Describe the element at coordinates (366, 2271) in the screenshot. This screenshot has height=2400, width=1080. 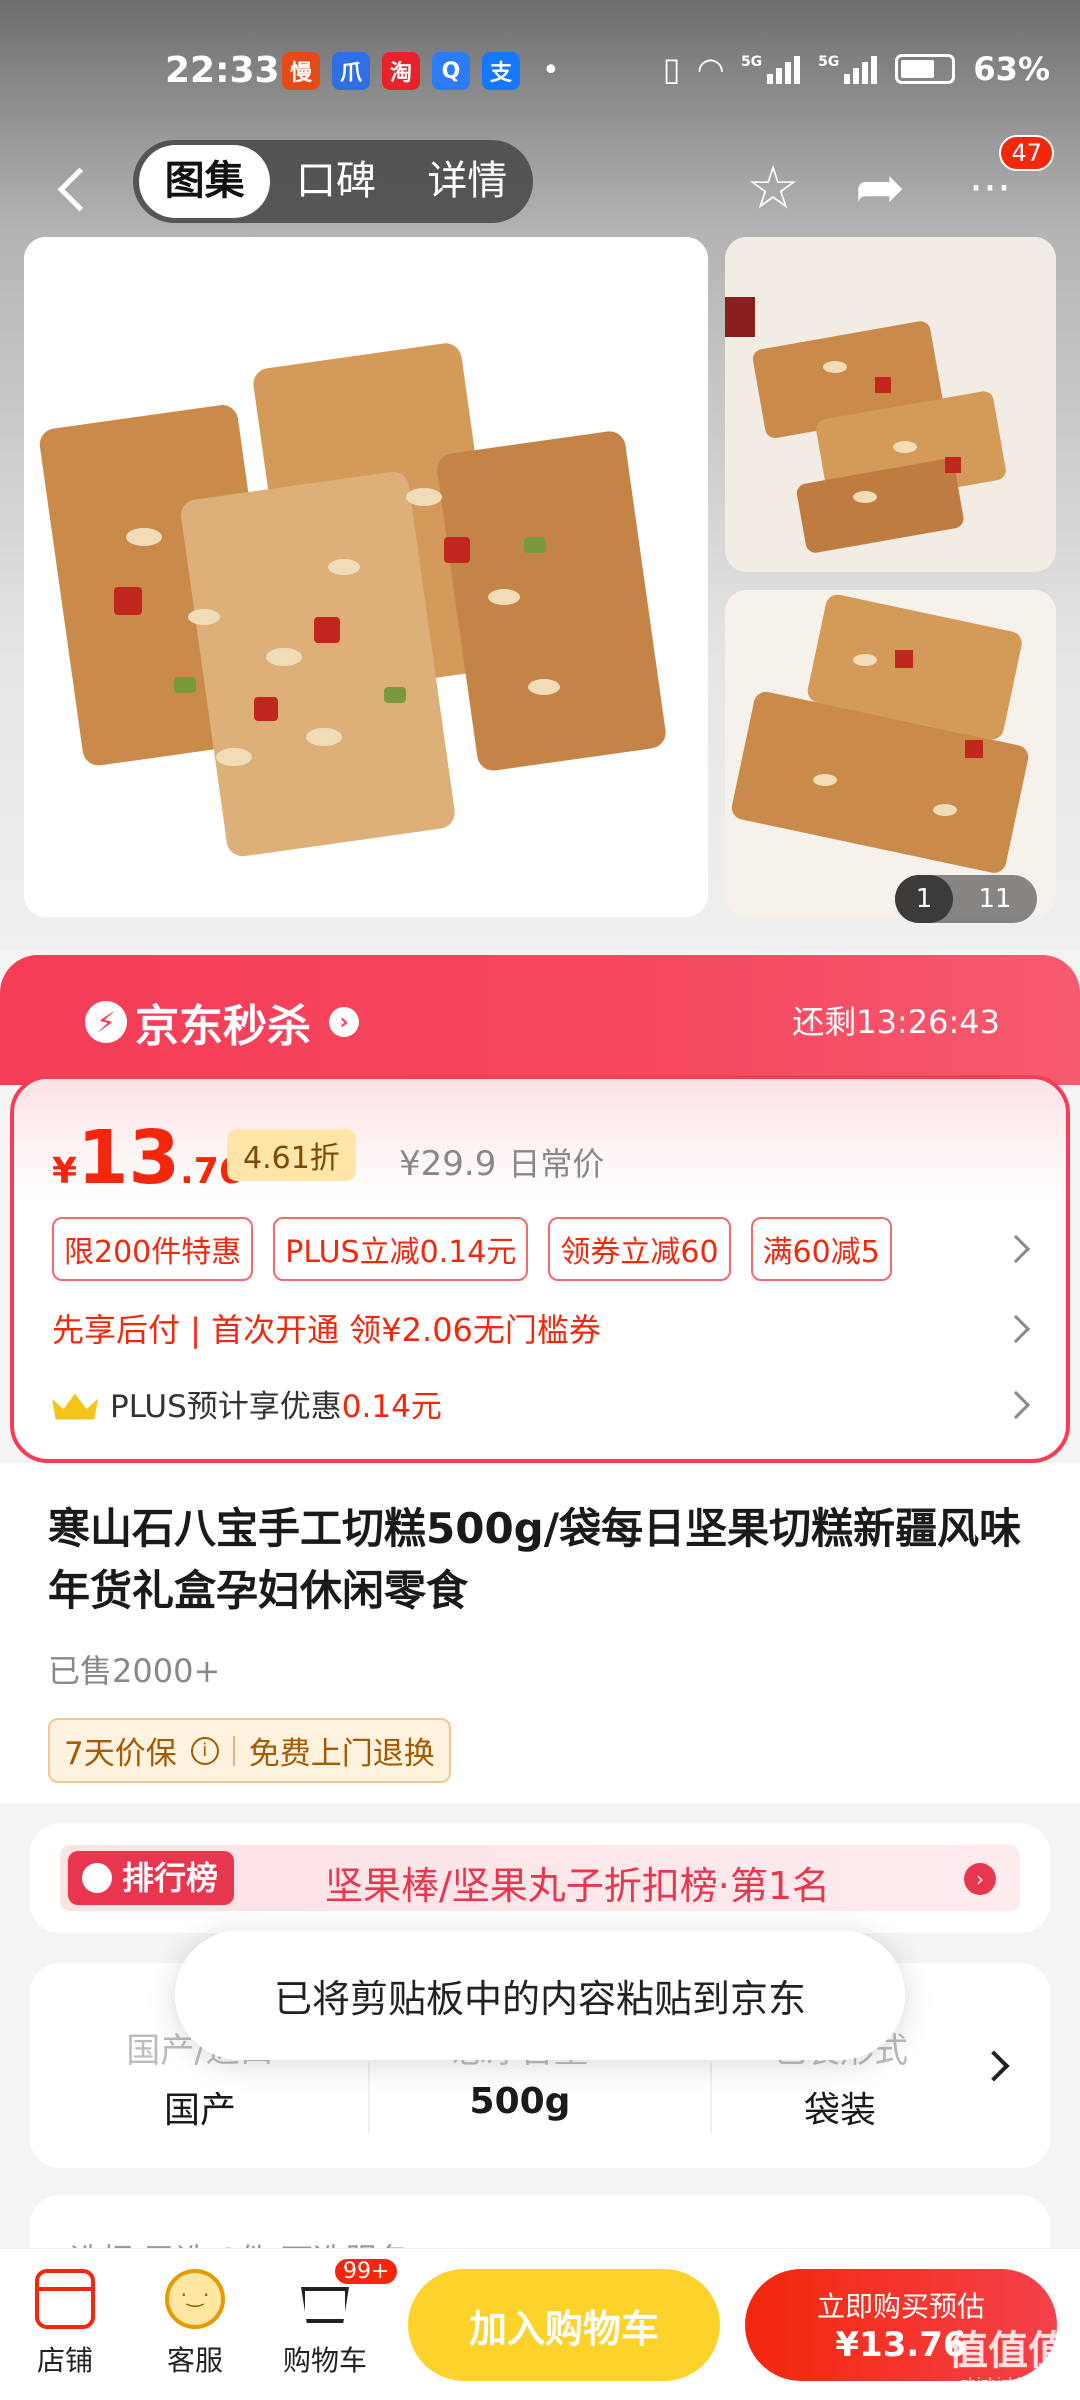
I see `cart-badge: 99+` at that location.